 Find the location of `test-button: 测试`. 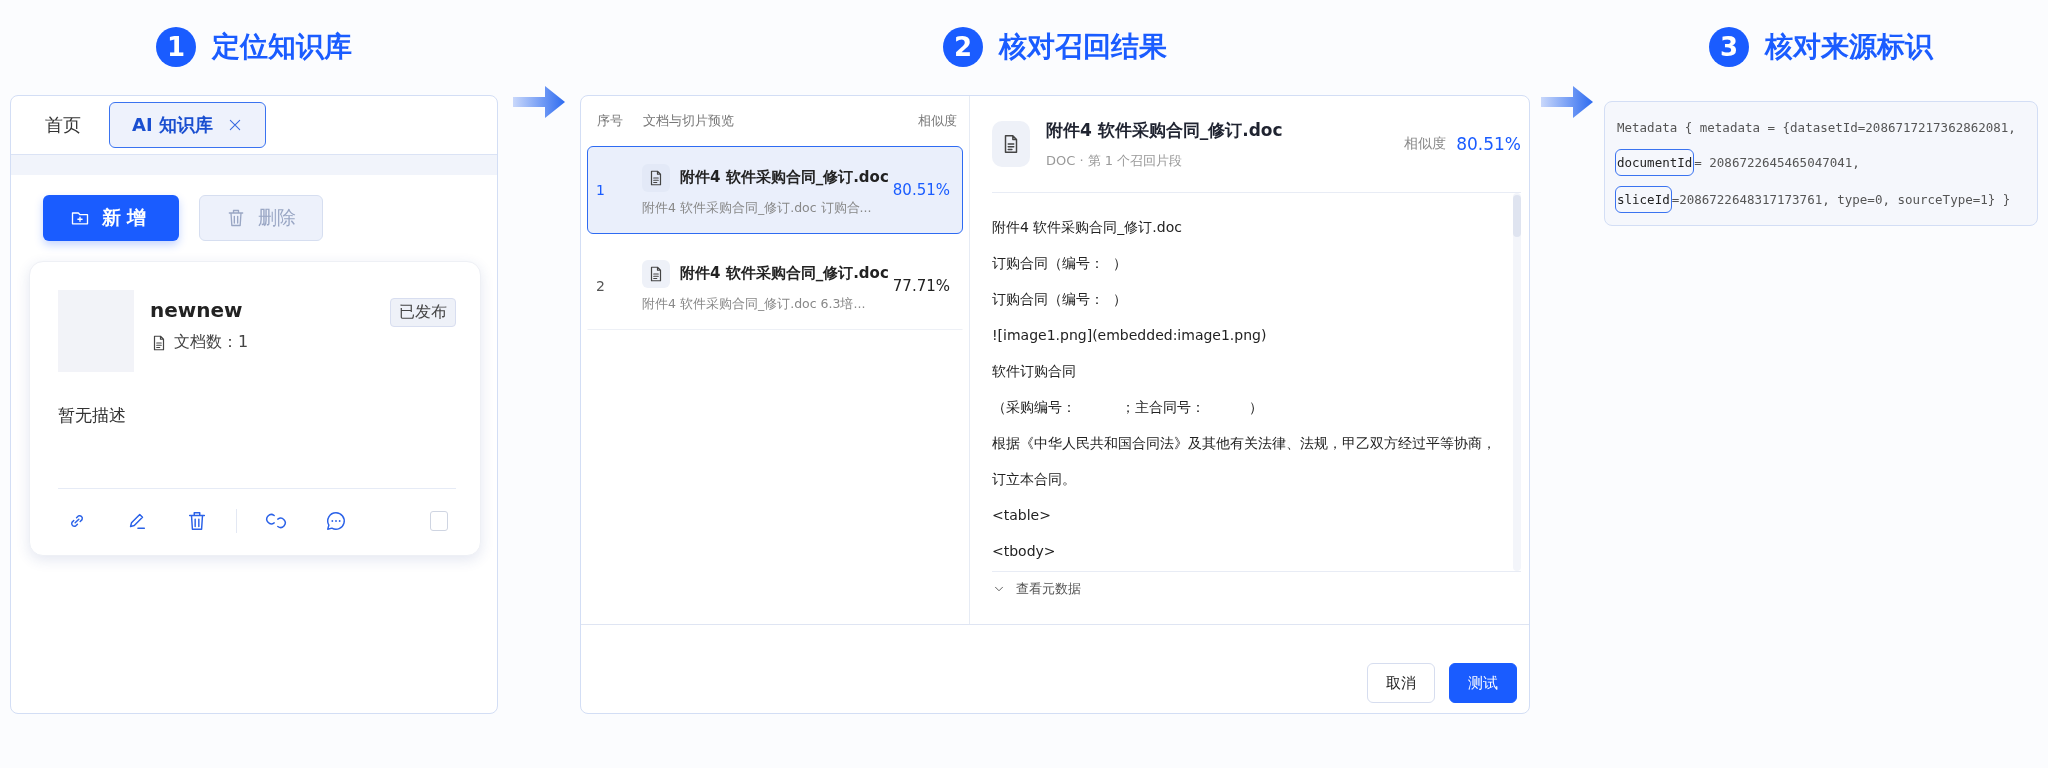

test-button: 测试 is located at coordinates (1483, 683).